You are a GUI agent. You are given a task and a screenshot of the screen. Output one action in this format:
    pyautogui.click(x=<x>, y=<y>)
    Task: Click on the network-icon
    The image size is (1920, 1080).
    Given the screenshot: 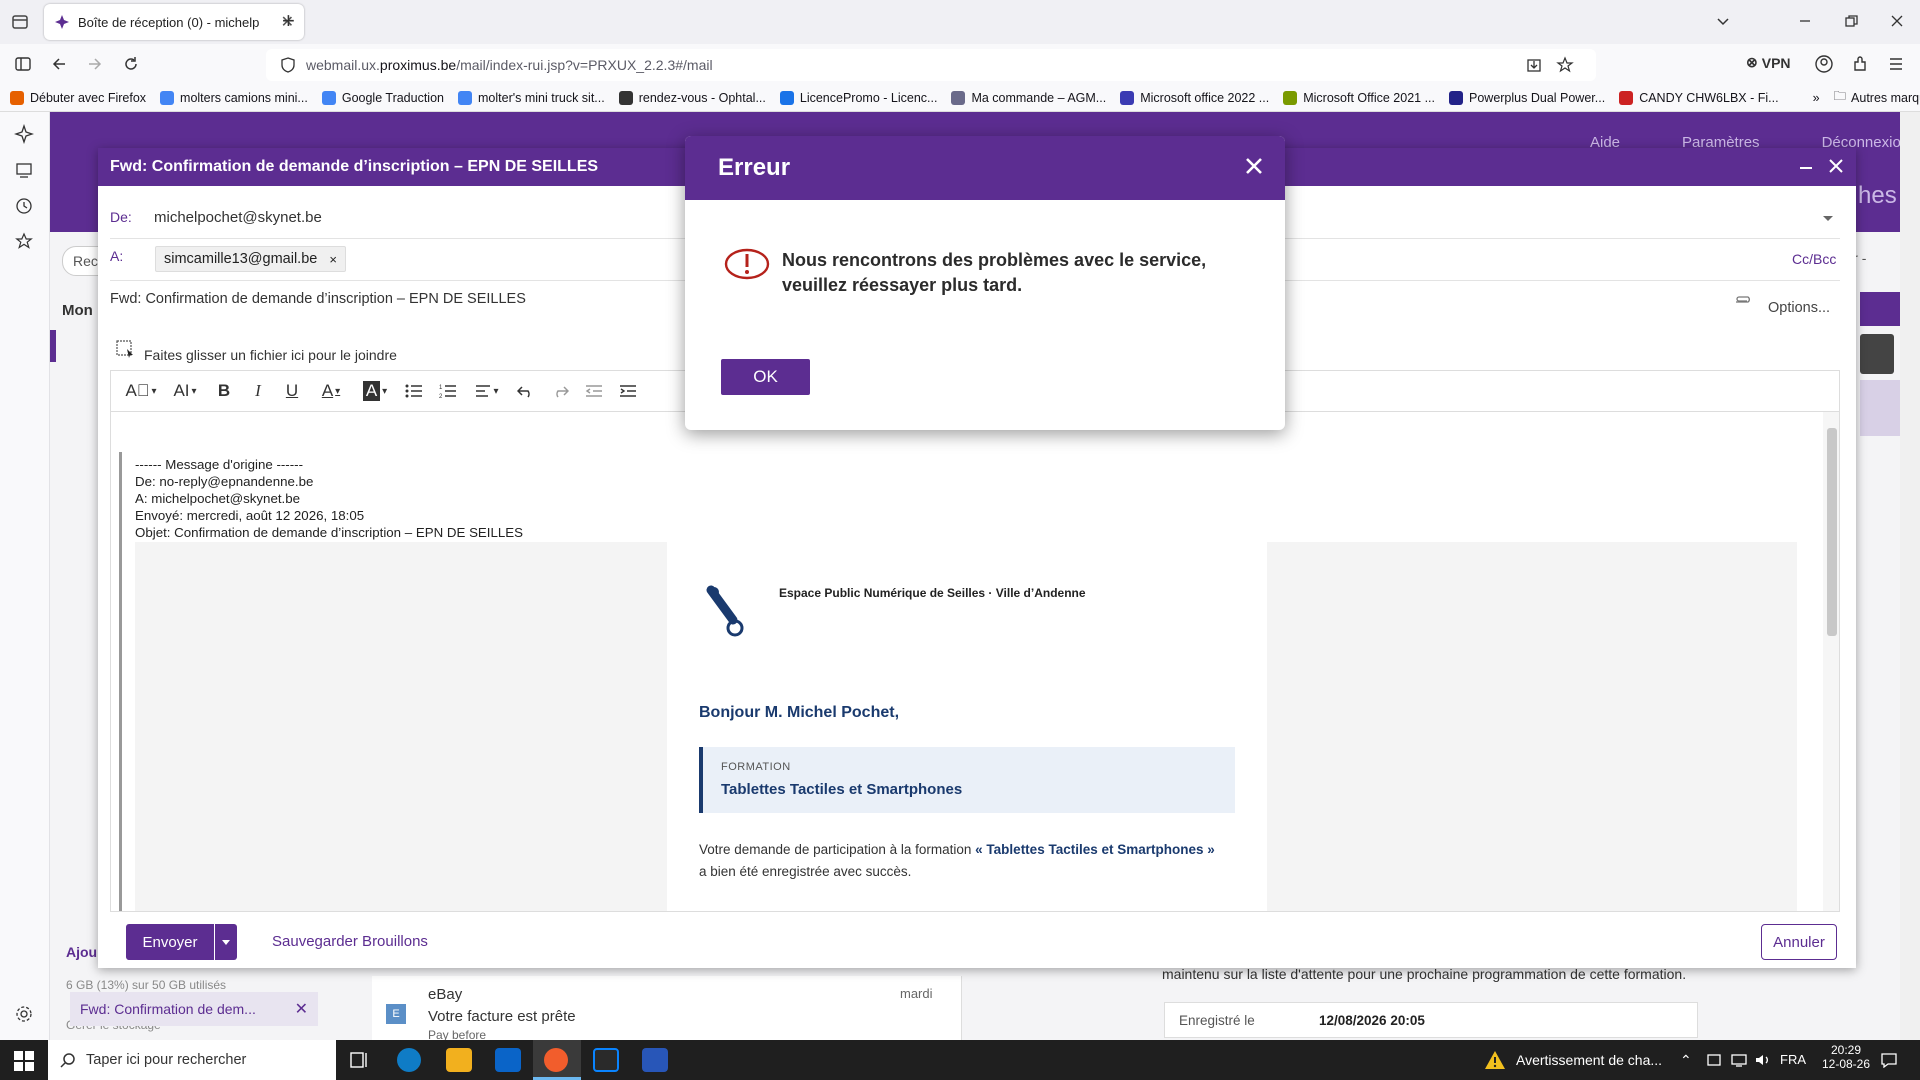 What is the action you would take?
    pyautogui.click(x=1739, y=1060)
    